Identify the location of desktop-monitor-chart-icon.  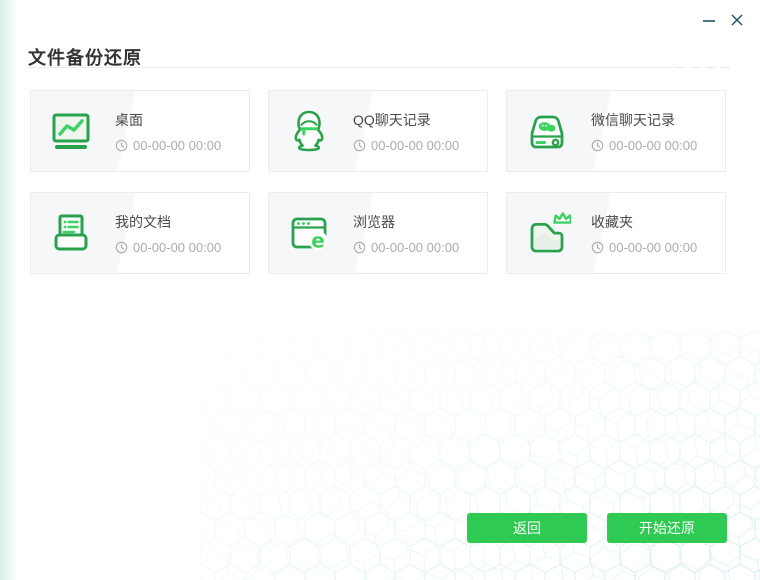
(71, 131).